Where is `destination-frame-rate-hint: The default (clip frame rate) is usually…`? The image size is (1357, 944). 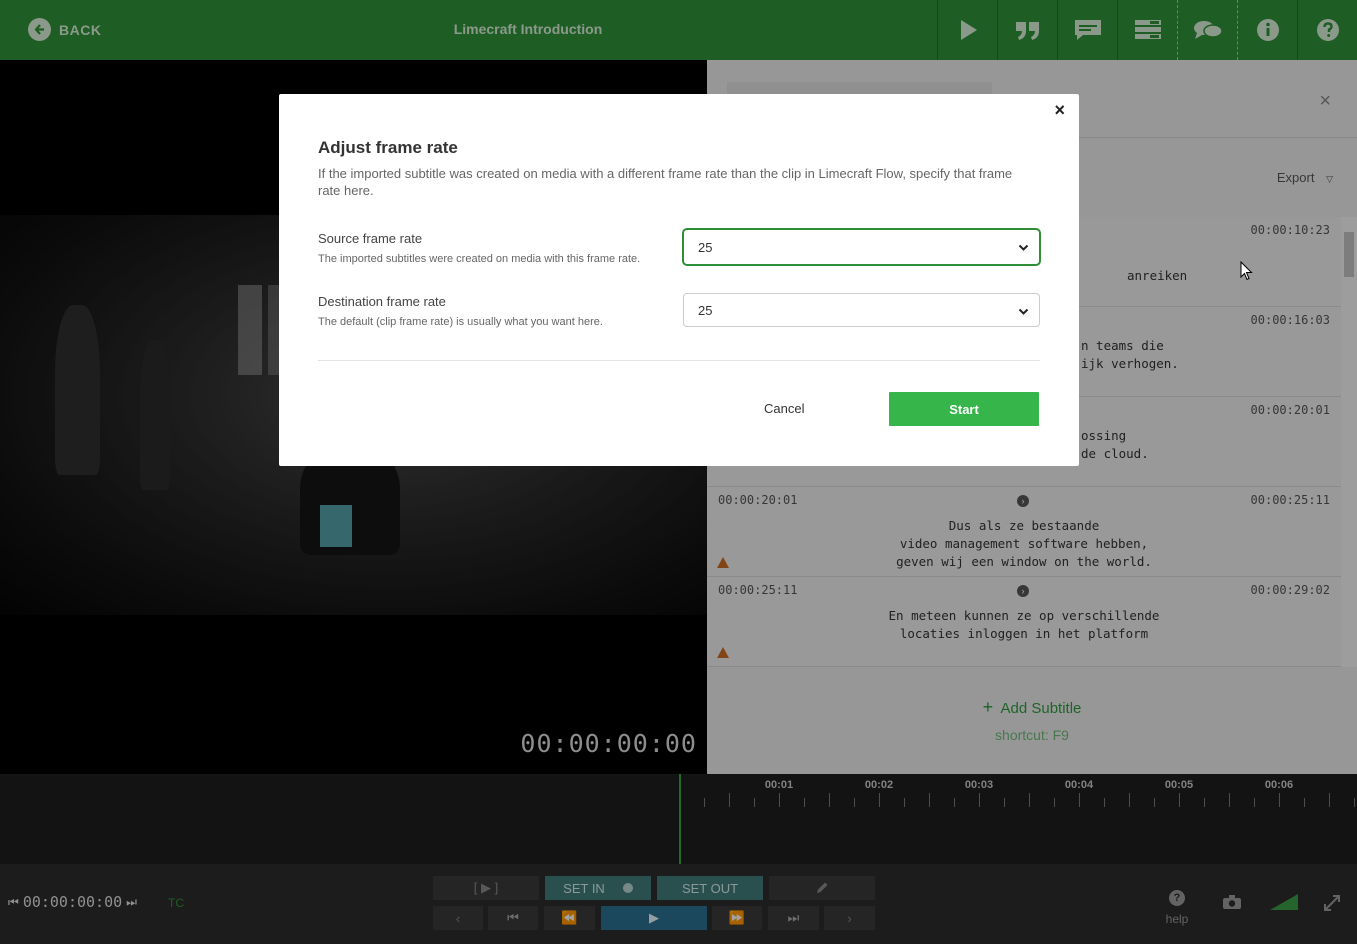 destination-frame-rate-hint: The default (clip frame rate) is usually… is located at coordinates (460, 322).